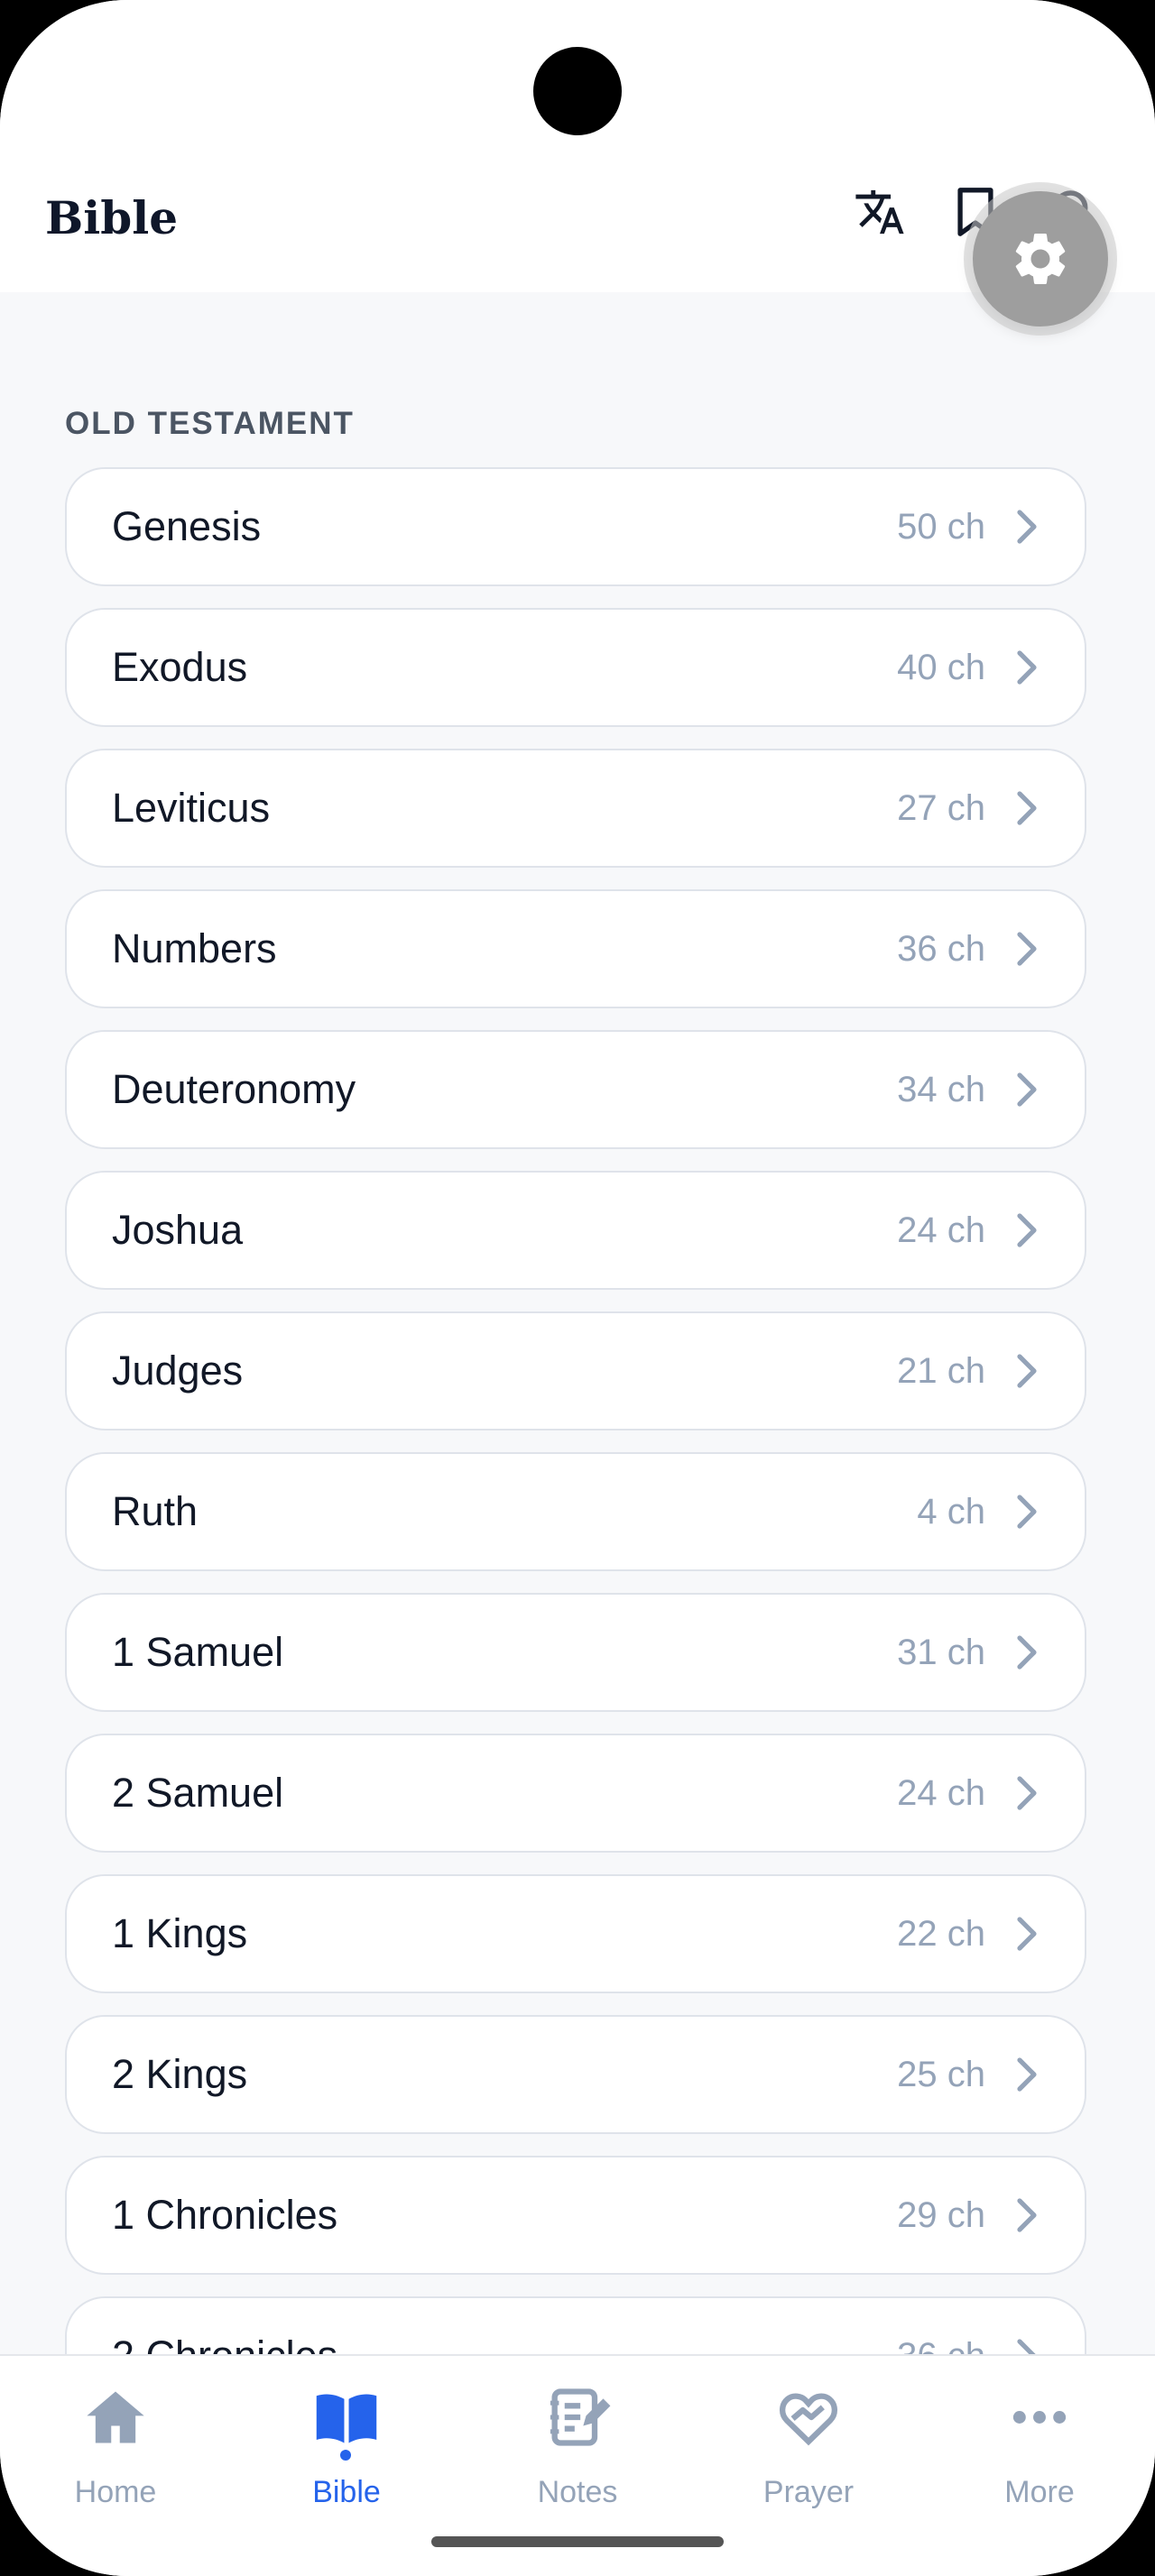 Image resolution: width=1155 pixels, height=2576 pixels. What do you see at coordinates (345, 2455) in the screenshot?
I see `active-indicator` at bounding box center [345, 2455].